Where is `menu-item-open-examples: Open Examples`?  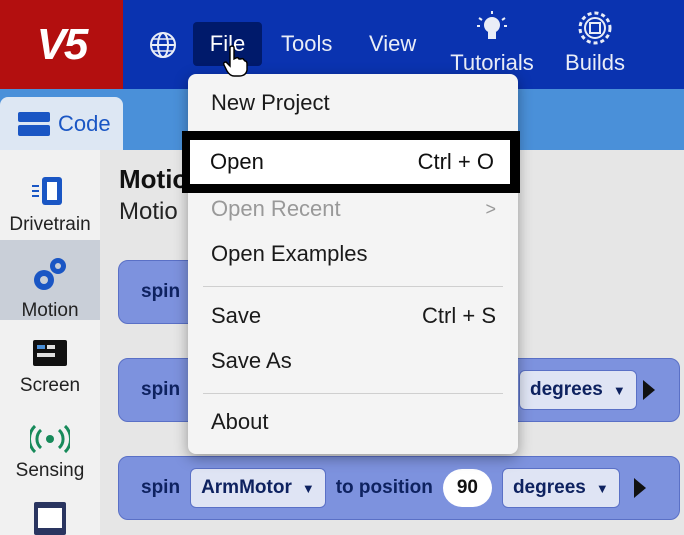 menu-item-open-examples: Open Examples is located at coordinates (353, 254).